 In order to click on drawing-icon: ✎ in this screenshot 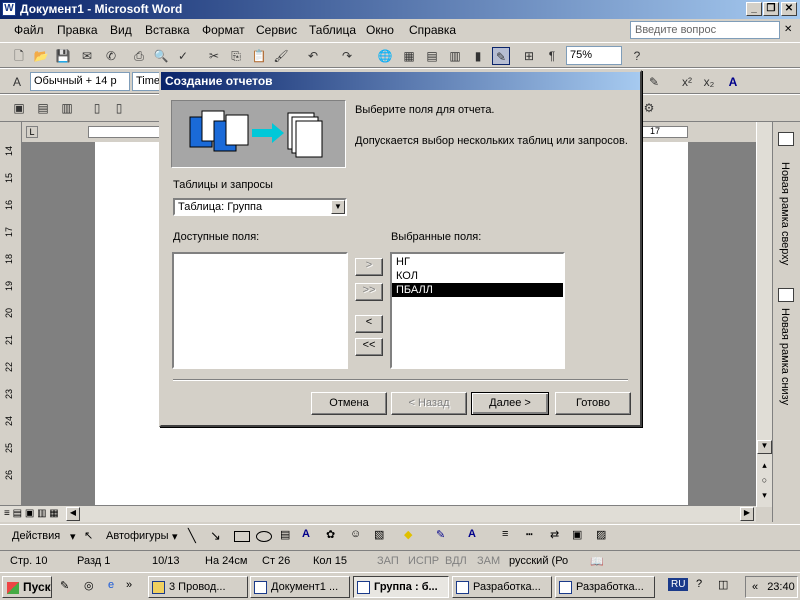, I will do `click(501, 56)`.